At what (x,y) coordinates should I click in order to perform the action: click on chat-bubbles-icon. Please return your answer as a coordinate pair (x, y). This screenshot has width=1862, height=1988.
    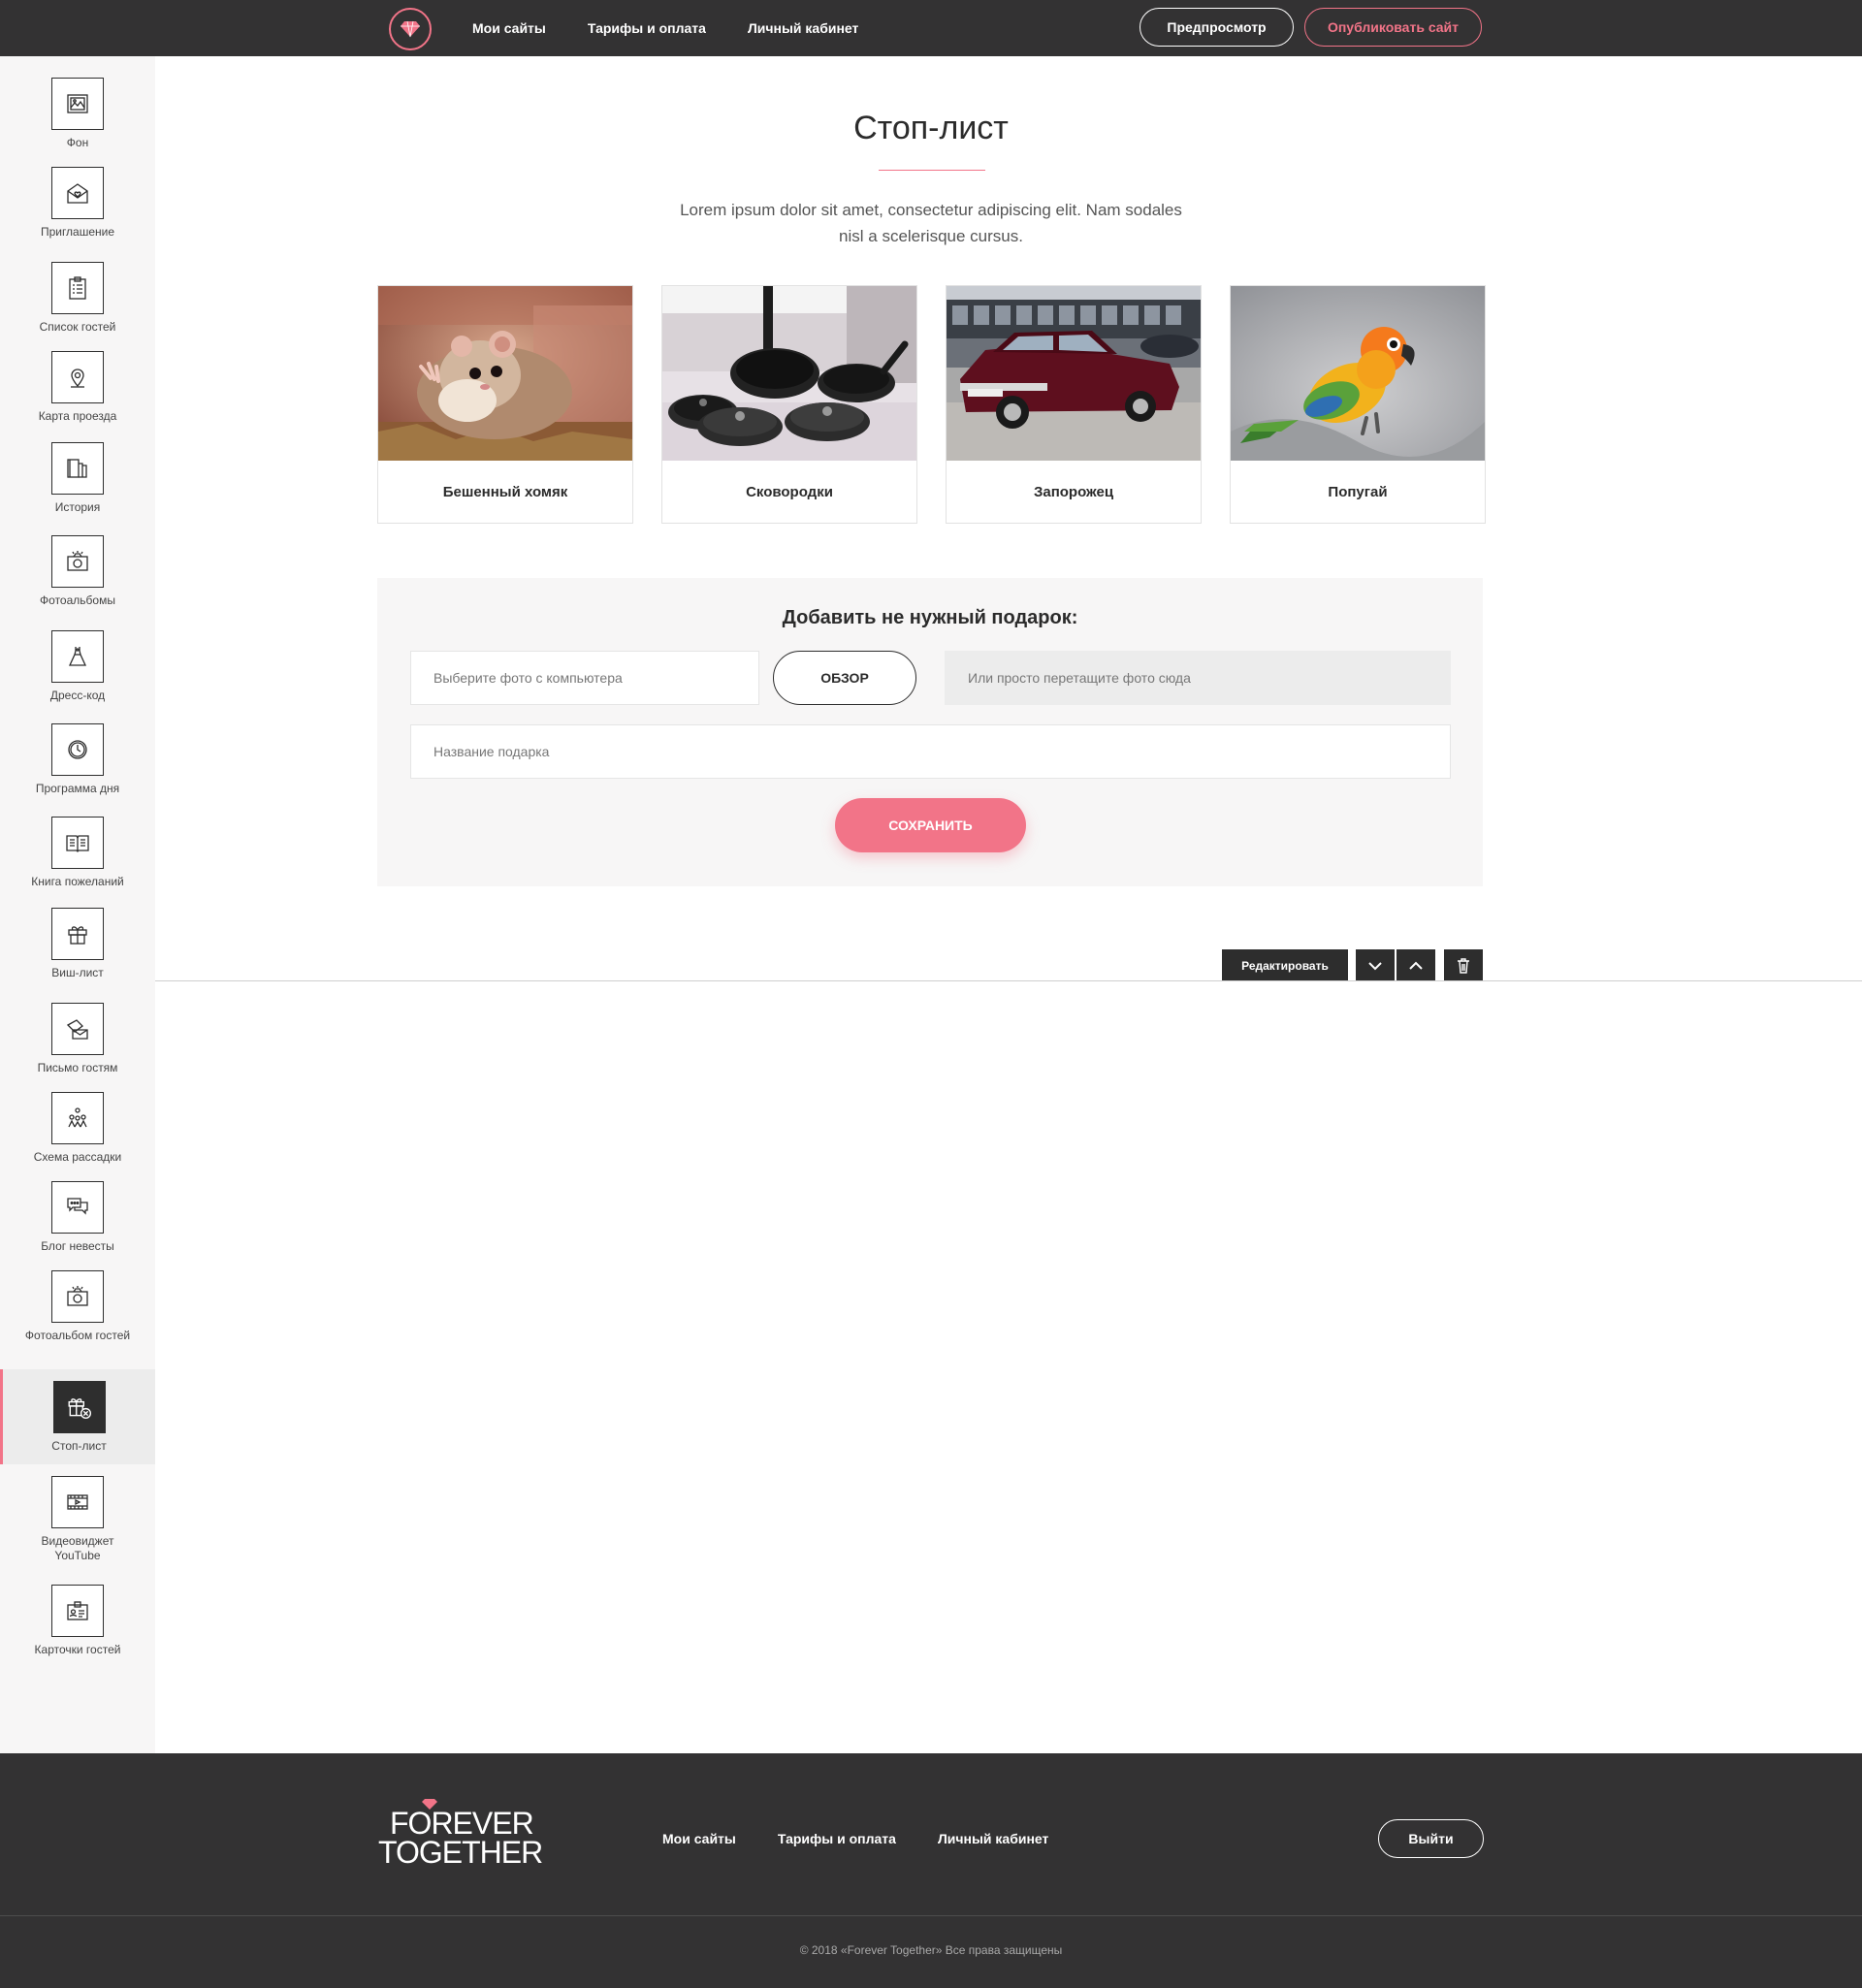
    Looking at the image, I should click on (78, 1207).